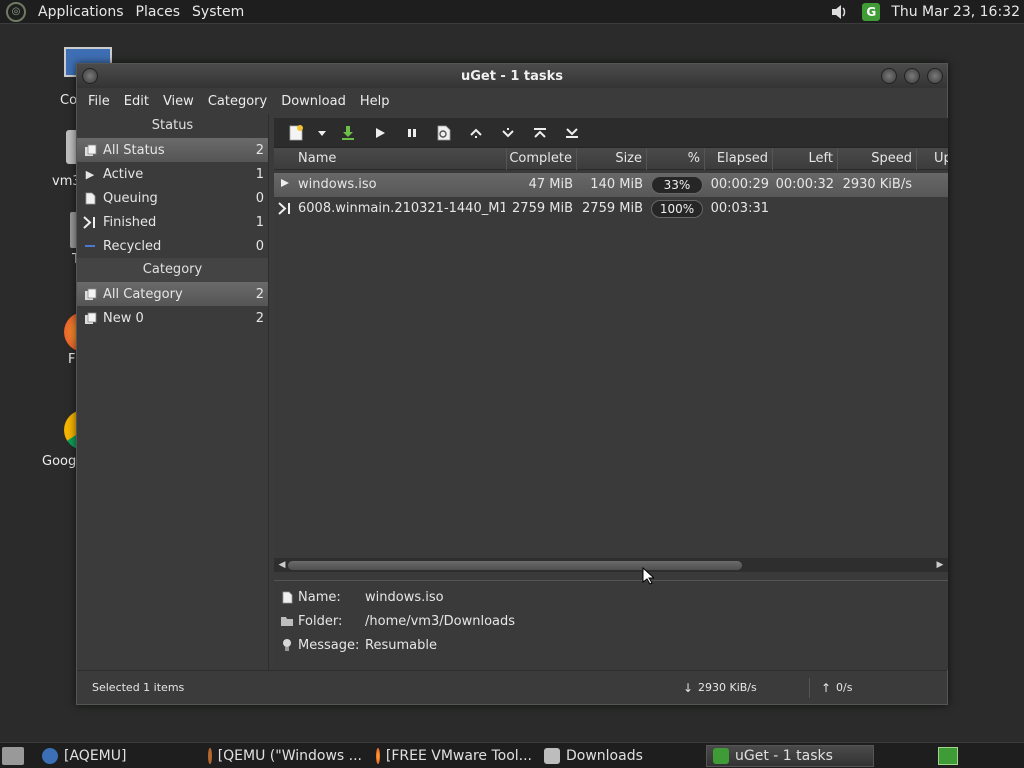 Image resolution: width=1024 pixels, height=768 pixels. I want to click on column-speed: Speed, so click(877, 159).